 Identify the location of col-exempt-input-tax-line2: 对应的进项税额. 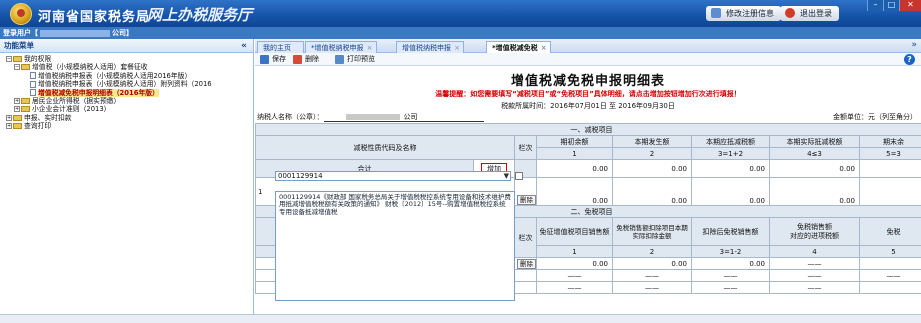
(814, 235).